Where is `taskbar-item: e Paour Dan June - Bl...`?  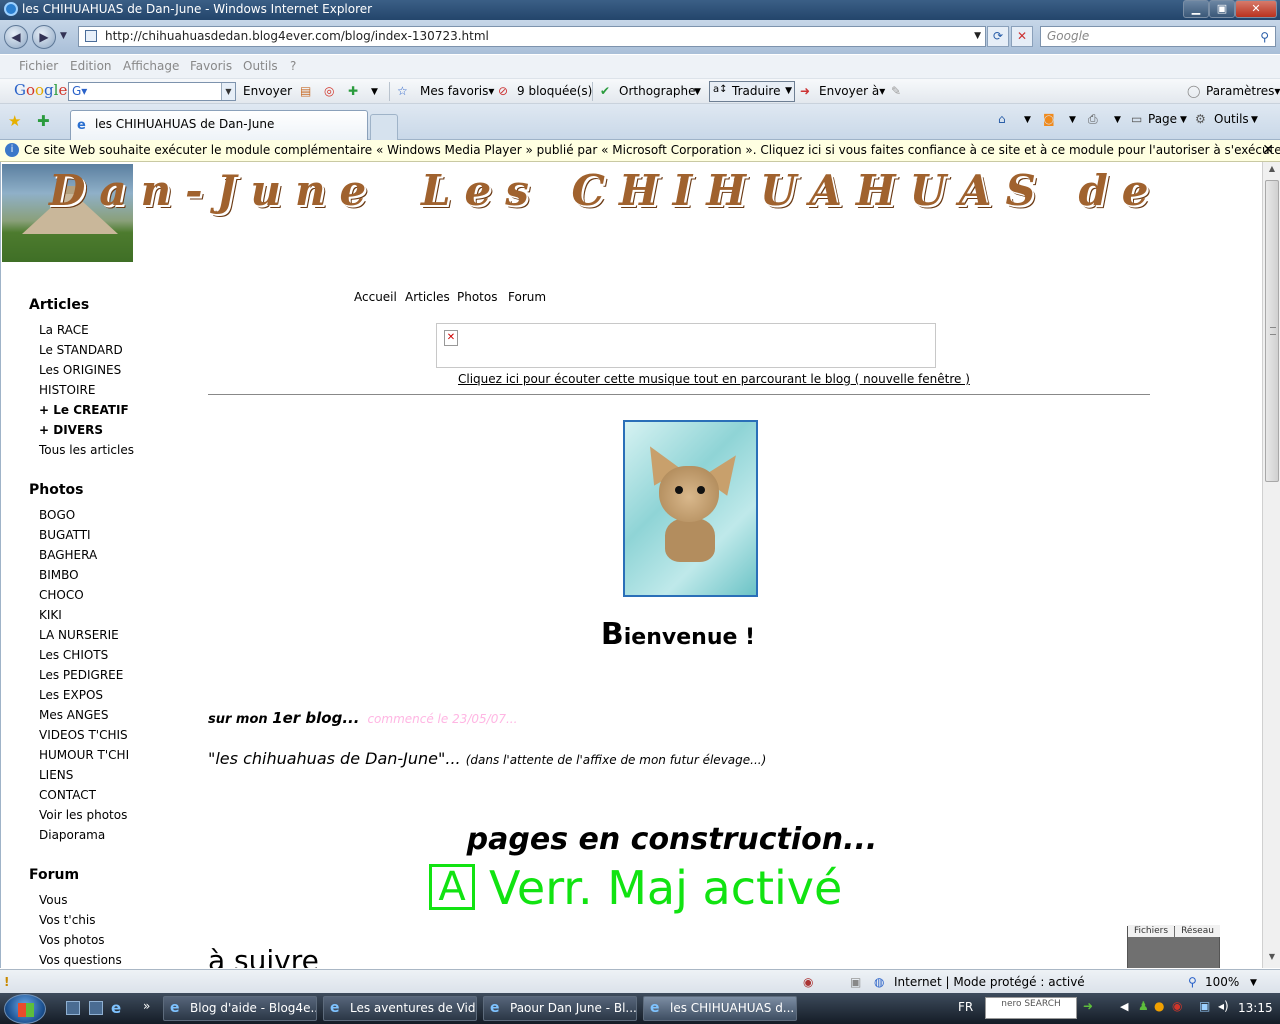 taskbar-item: e Paour Dan June - Bl... is located at coordinates (560, 1008).